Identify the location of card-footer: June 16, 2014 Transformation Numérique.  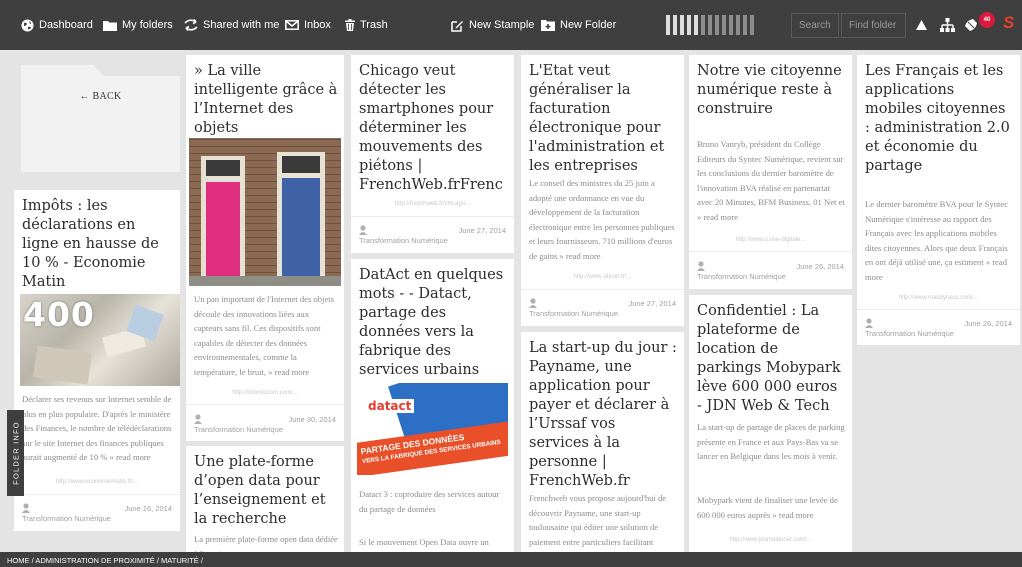
(97, 514).